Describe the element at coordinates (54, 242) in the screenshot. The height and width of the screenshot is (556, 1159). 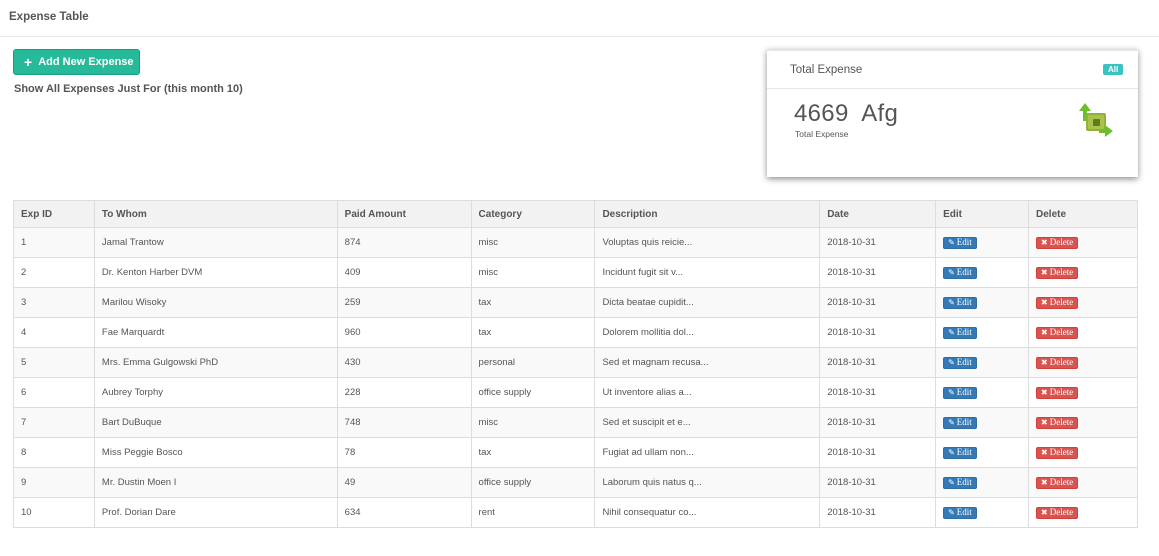
I see `cell-exp-id: 1` at that location.